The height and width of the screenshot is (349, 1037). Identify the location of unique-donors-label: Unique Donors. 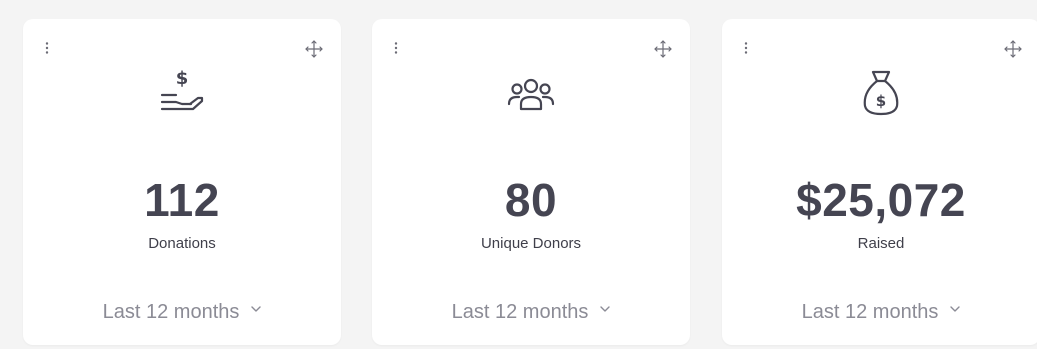
(531, 243).